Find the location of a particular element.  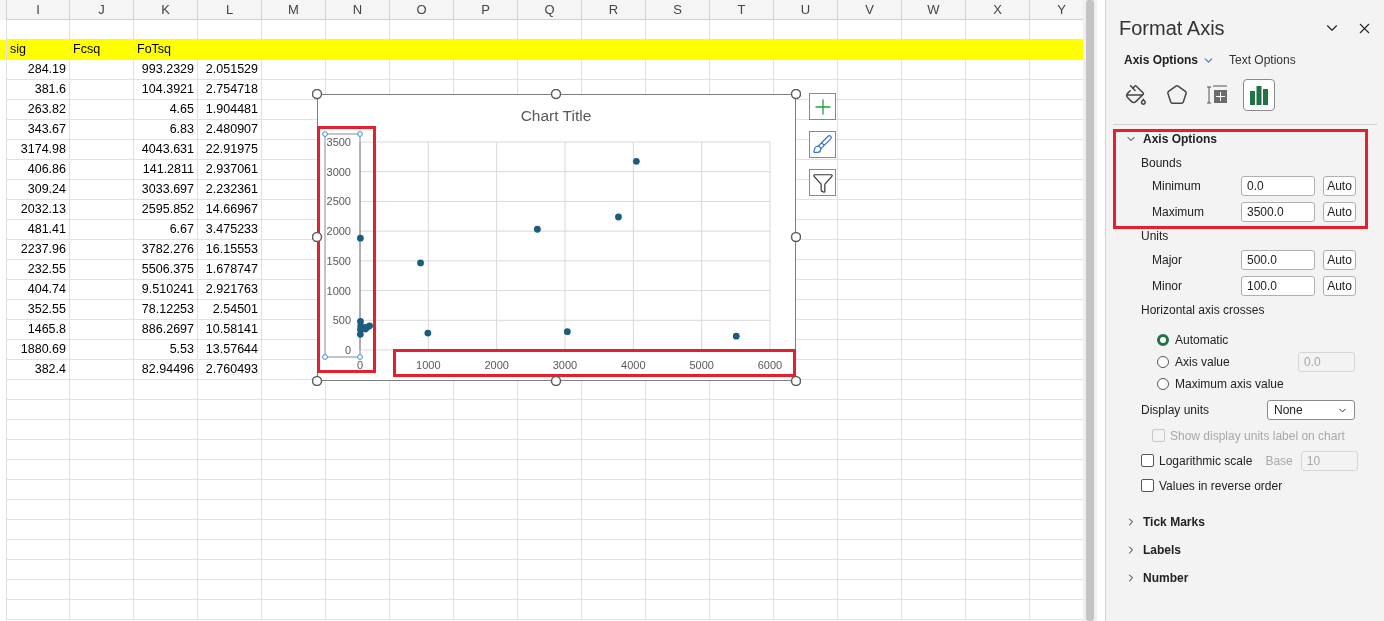

chart-styles-button is located at coordinates (822, 144).